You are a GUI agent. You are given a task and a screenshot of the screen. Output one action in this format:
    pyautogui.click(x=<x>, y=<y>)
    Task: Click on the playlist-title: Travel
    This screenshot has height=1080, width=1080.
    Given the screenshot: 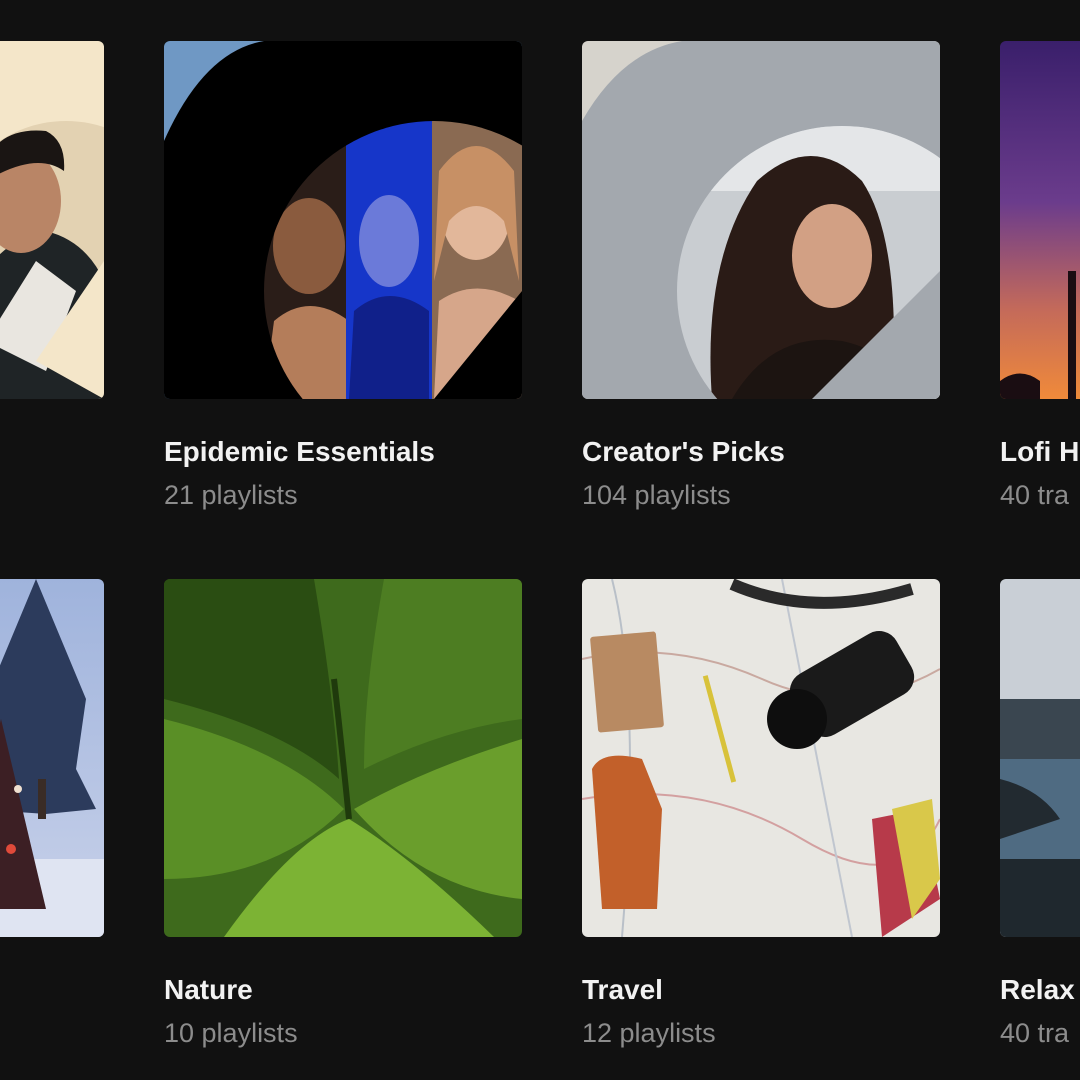 What is the action you would take?
    pyautogui.click(x=622, y=989)
    